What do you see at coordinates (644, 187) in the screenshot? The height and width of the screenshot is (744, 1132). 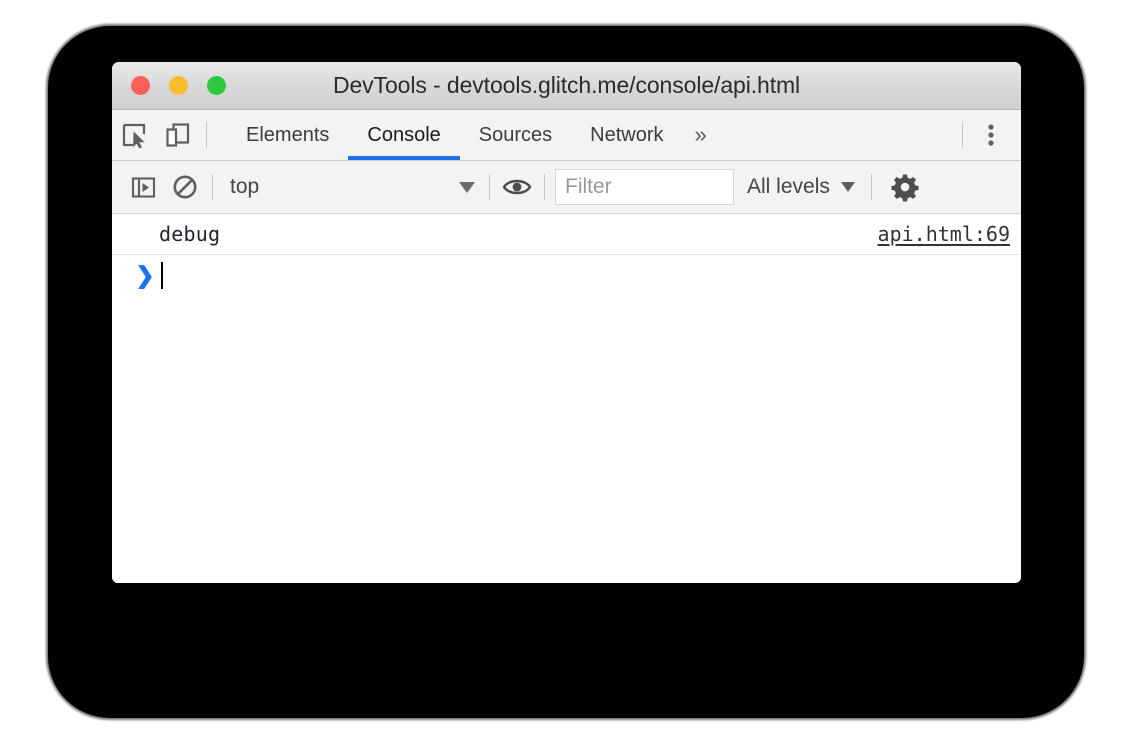 I see `console-filter-input` at bounding box center [644, 187].